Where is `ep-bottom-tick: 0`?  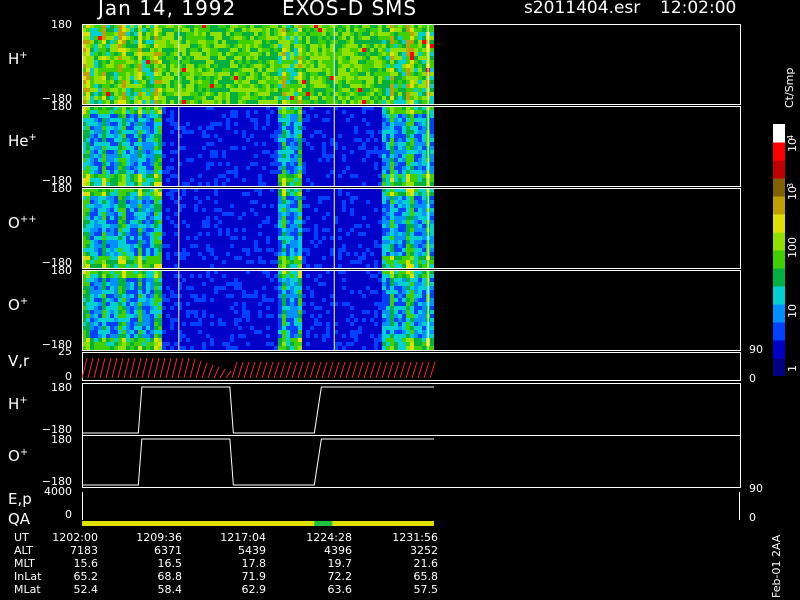 ep-bottom-tick: 0 is located at coordinates (68, 514).